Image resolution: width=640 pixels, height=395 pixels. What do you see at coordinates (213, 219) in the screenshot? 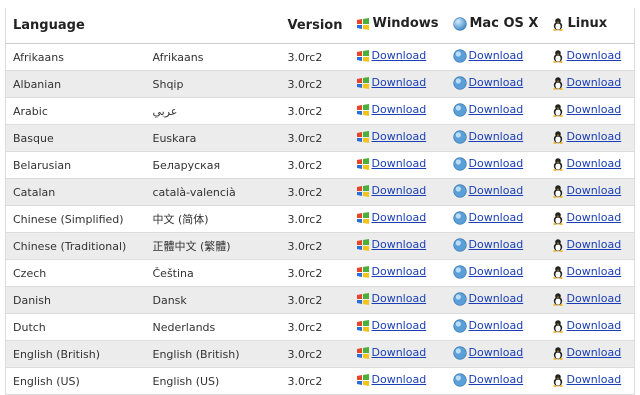
I see `native-name: 中文 (简体)` at bounding box center [213, 219].